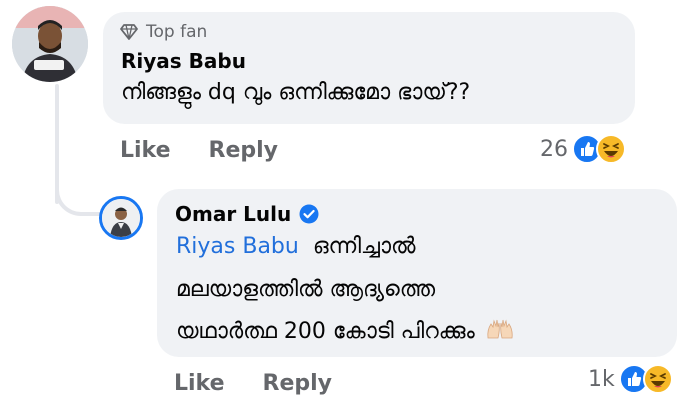 The height and width of the screenshot is (419, 700). Describe the element at coordinates (309, 214) in the screenshot. I see `verified-badge-icon` at that location.